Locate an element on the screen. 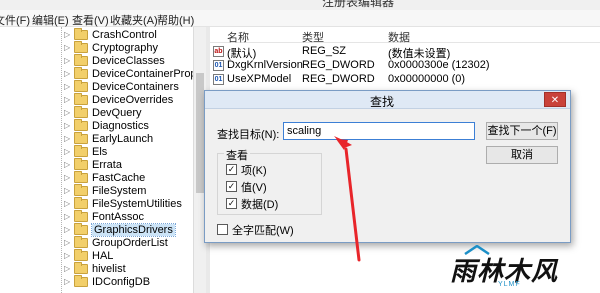 This screenshot has width=600, height=293. tree-item: ▷ DeviceContainers is located at coordinates (121, 86).